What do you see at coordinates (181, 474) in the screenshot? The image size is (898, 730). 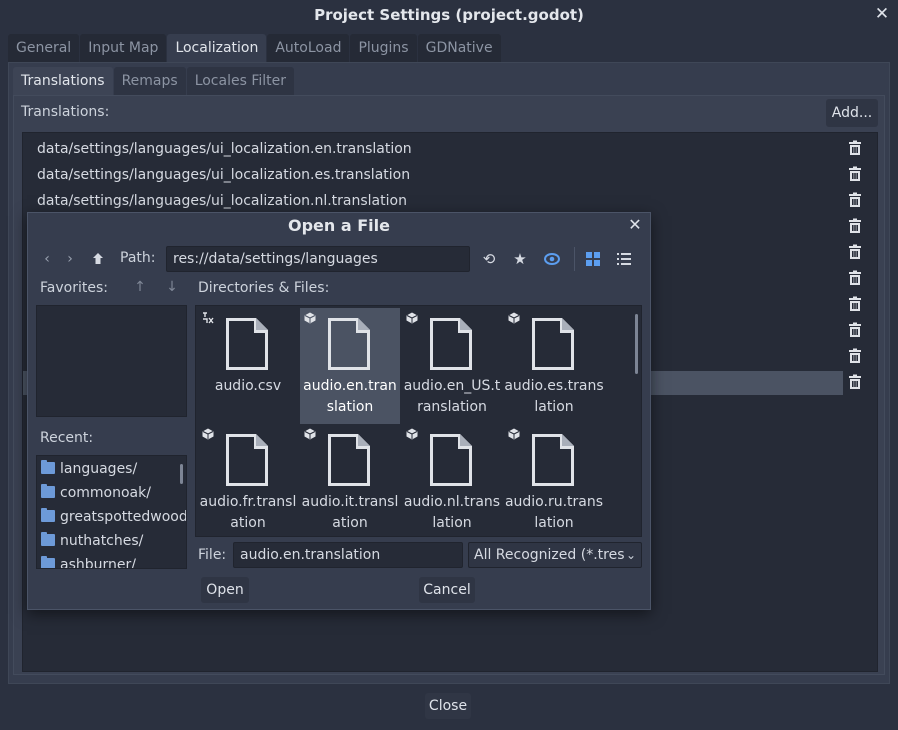 I see `recent-scrollbar` at bounding box center [181, 474].